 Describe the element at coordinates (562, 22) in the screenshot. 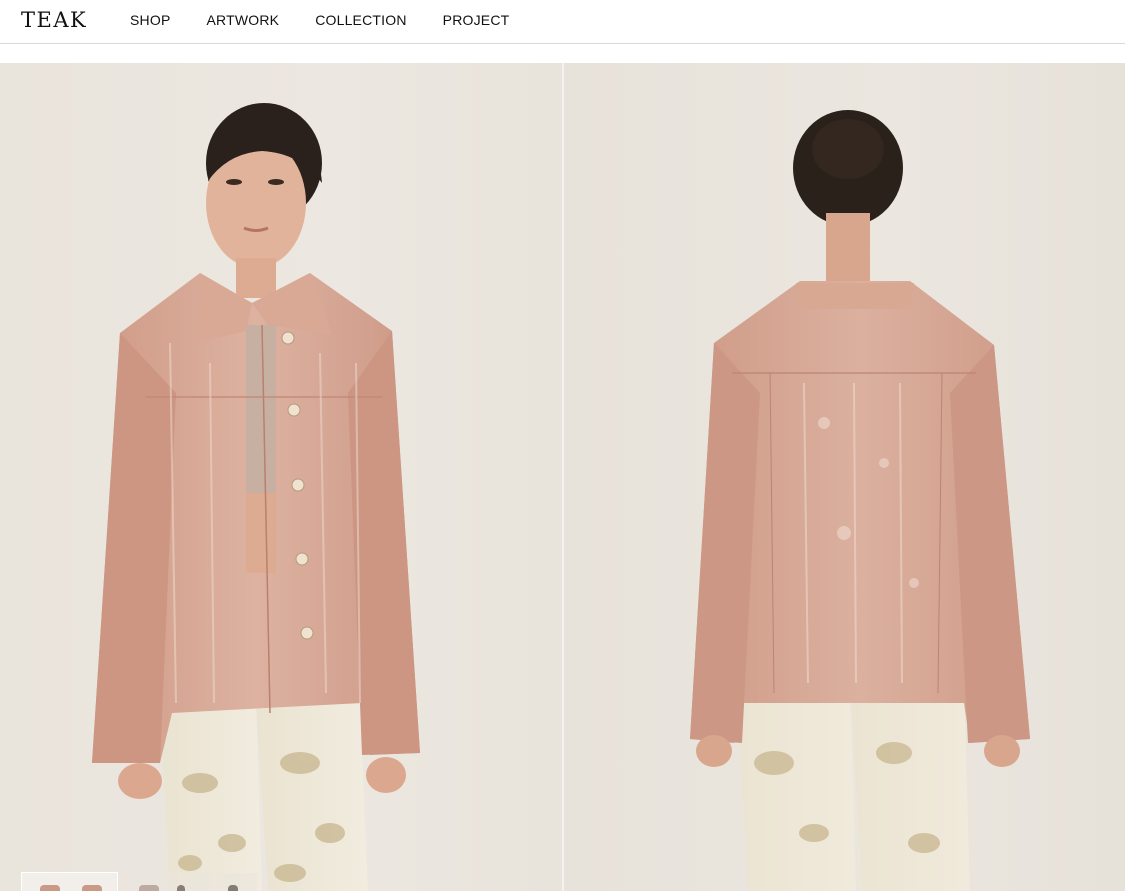

I see `site-header: TEAK SHOP ARTWORK COLLECTION PROJECT` at that location.